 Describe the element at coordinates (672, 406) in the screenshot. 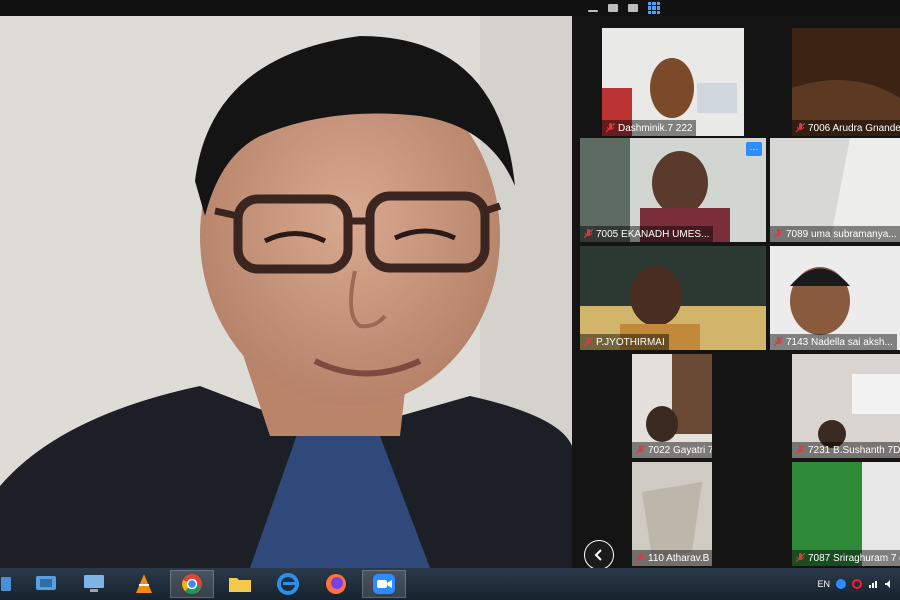

I see `participant-tile: 7022 Gayatri 7th F` at that location.